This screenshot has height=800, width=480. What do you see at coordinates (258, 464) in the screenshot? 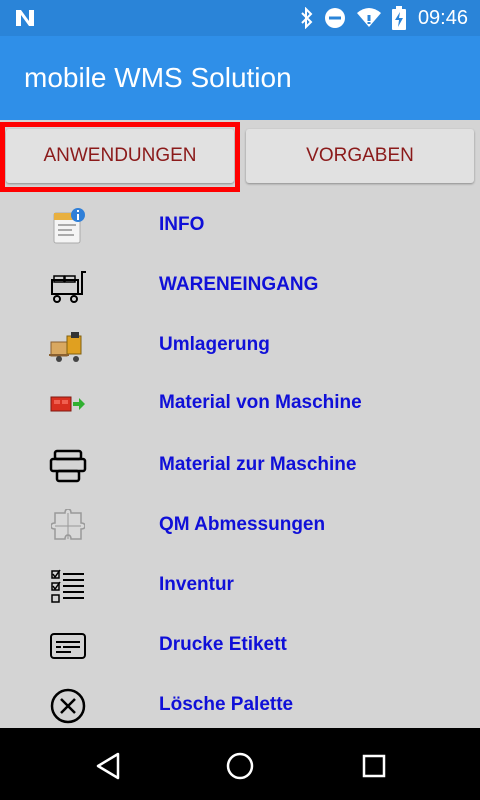
I see `menu-item-label: Material zur Maschine` at bounding box center [258, 464].